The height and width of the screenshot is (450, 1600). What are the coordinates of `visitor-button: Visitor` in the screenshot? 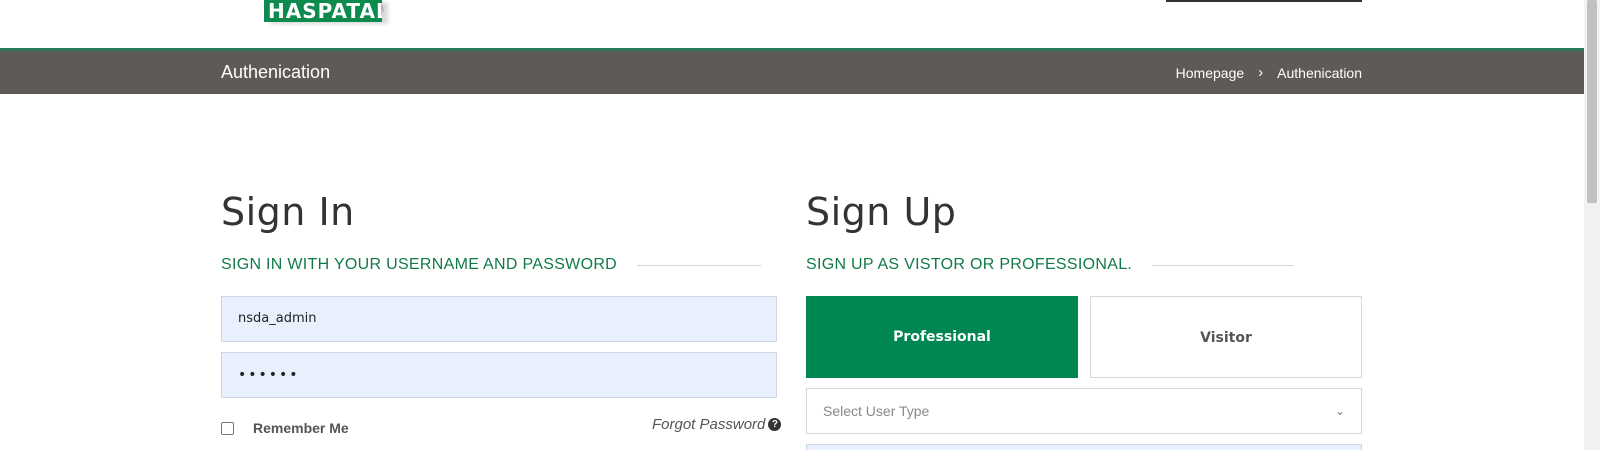 It's located at (1226, 337).